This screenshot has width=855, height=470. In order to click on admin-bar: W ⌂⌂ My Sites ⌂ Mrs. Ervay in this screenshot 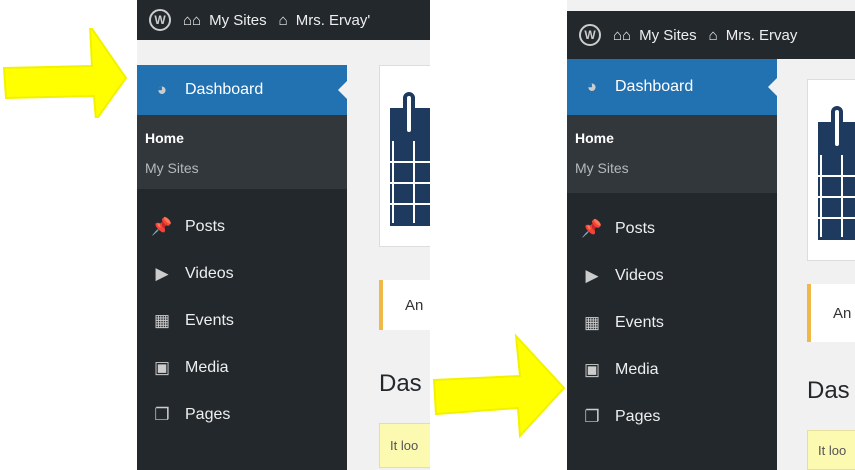, I will do `click(711, 35)`.